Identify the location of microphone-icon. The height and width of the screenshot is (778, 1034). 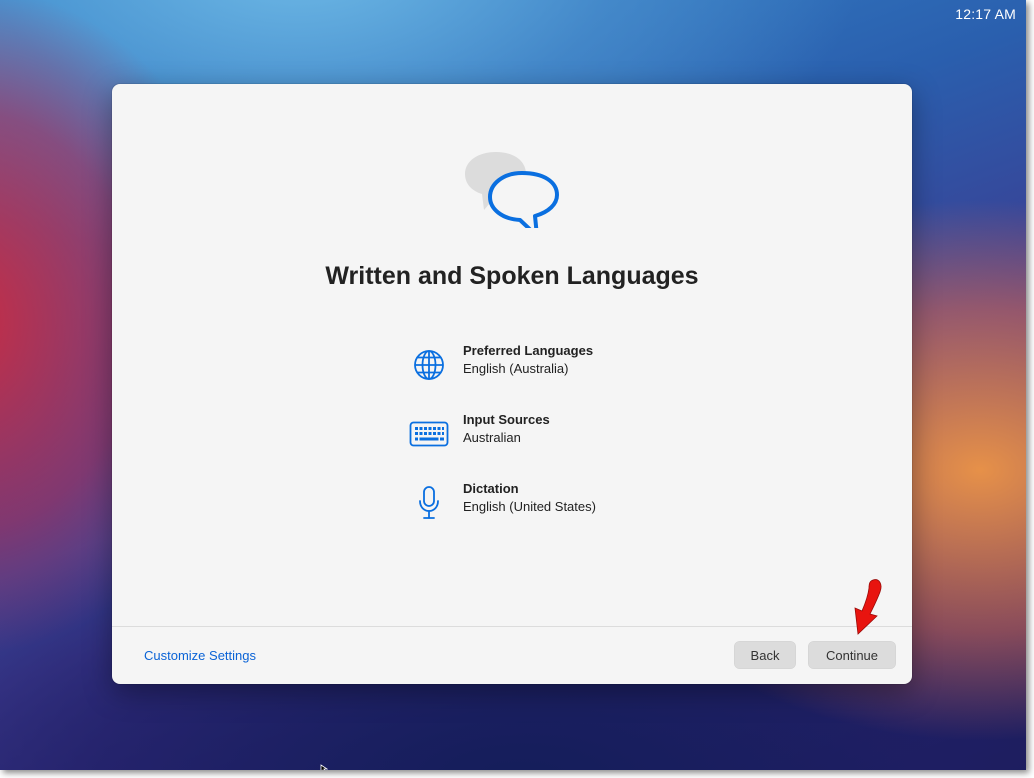
(429, 503).